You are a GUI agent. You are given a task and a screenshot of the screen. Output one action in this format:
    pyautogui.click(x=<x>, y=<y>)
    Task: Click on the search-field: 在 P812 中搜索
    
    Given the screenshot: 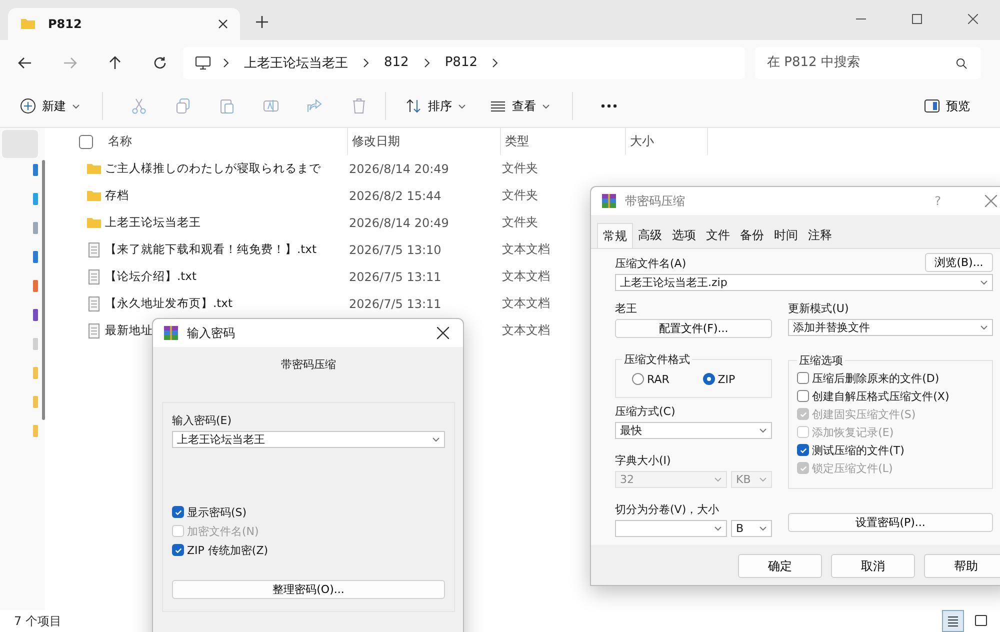 What is the action you would take?
    pyautogui.click(x=868, y=62)
    